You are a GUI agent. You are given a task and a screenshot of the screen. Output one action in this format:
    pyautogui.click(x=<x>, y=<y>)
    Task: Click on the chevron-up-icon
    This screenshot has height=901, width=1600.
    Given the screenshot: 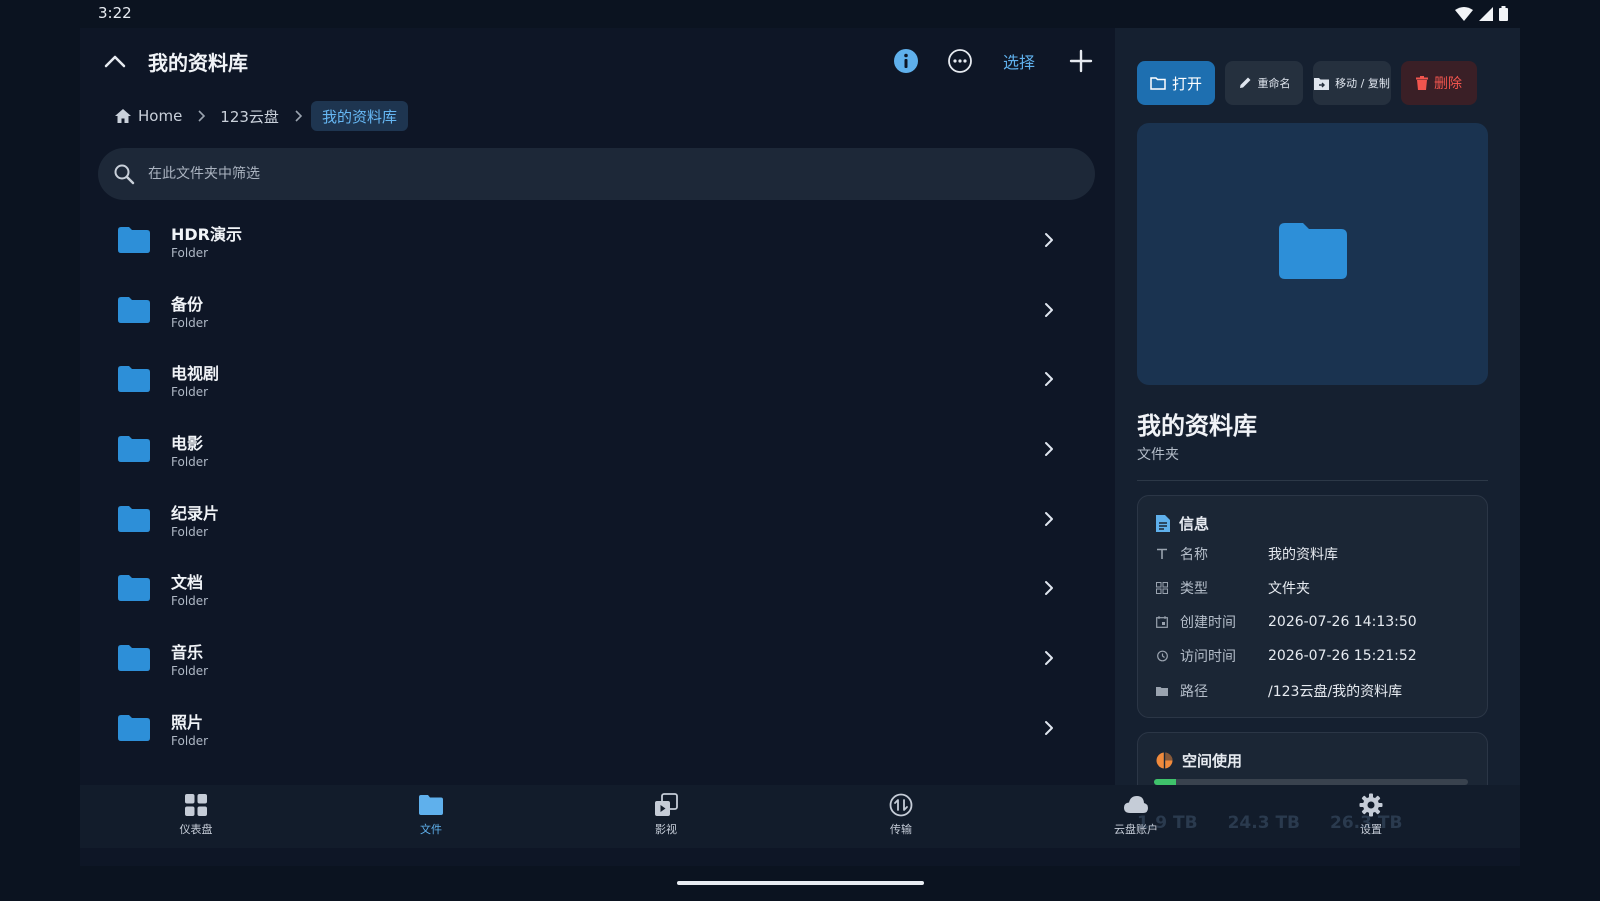 What is the action you would take?
    pyautogui.click(x=115, y=61)
    